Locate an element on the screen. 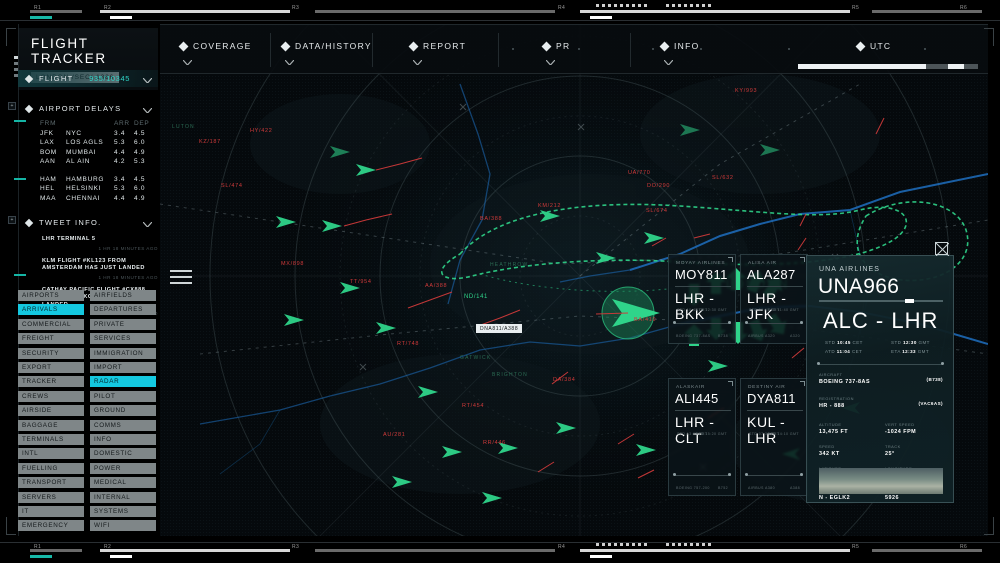 The width and height of the screenshot is (1000, 563). grid-button-immigration: IMMIGRATION is located at coordinates (123, 353).